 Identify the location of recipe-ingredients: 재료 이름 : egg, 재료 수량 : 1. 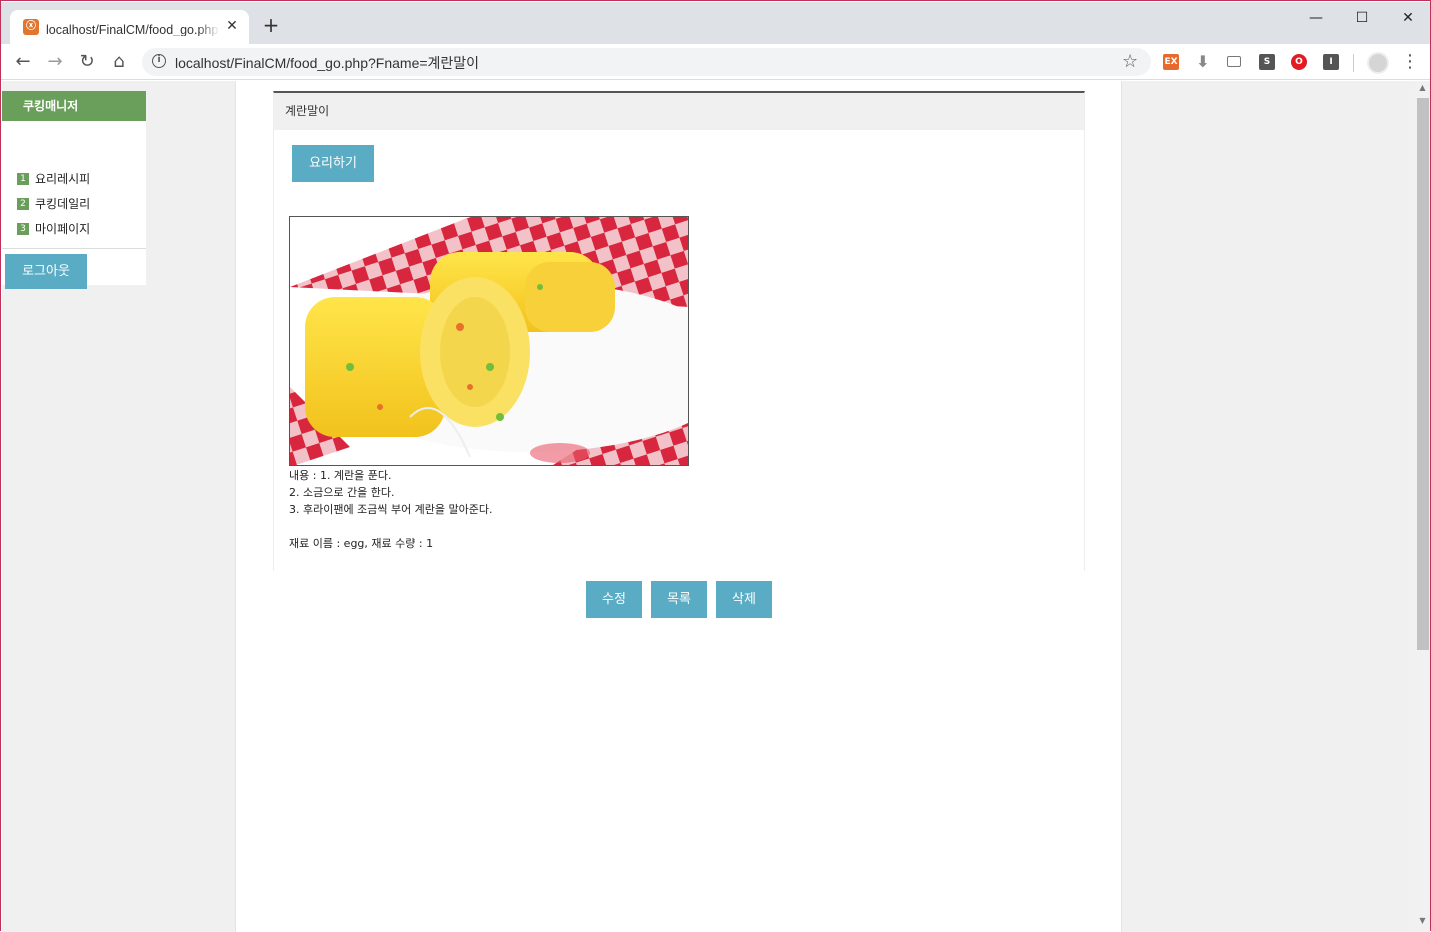
(361, 543).